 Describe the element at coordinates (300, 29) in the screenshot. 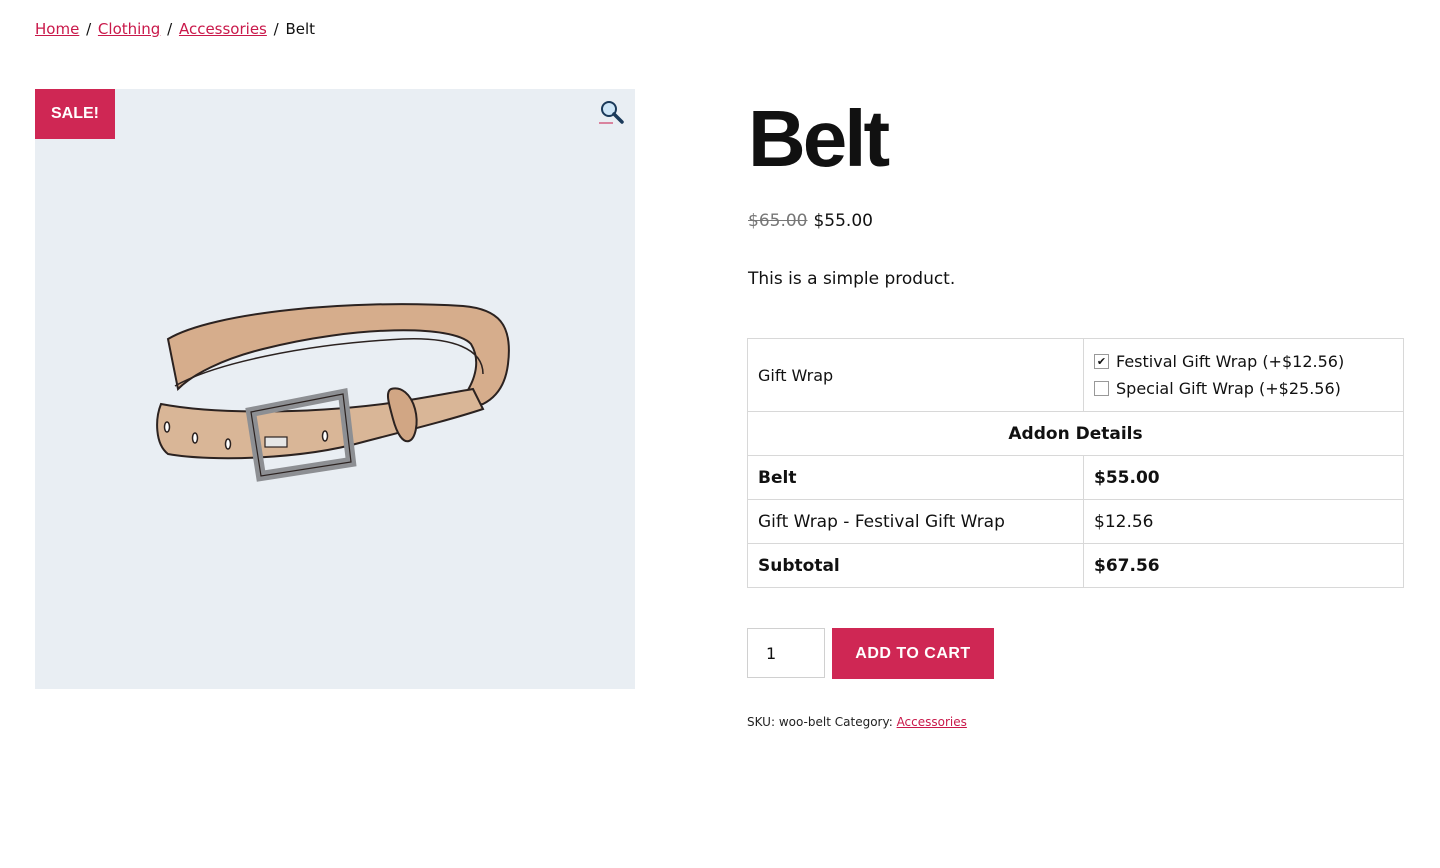

I see `breadcrumb-current: Belt` at that location.